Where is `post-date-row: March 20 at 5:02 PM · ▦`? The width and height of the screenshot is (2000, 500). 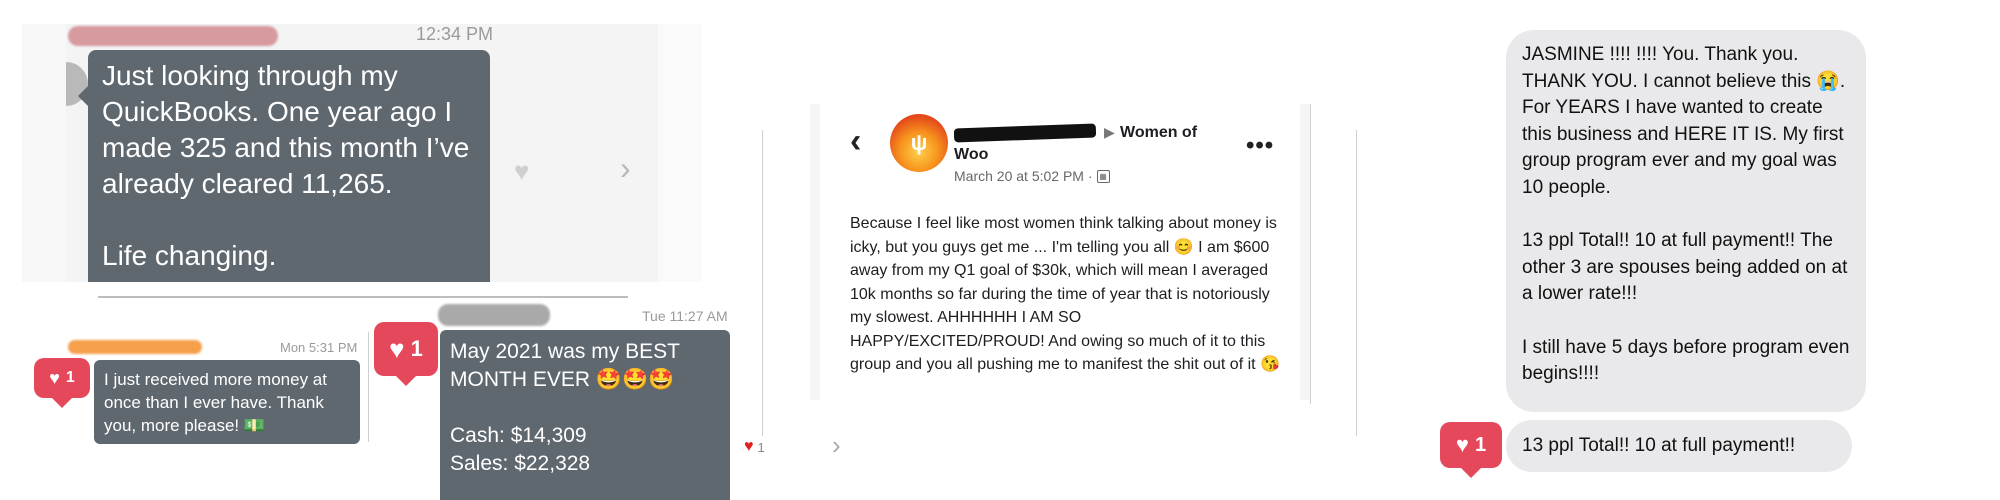 post-date-row: March 20 at 5:02 PM · ▦ is located at coordinates (1032, 176).